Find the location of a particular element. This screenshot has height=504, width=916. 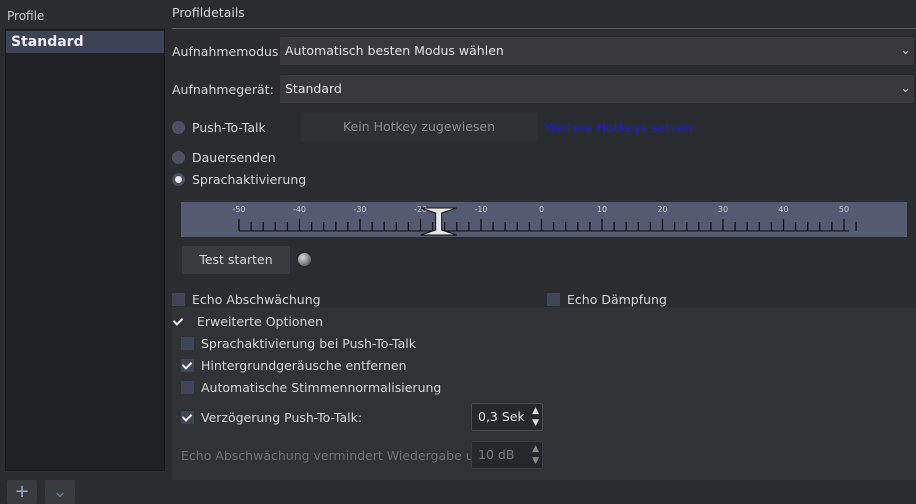

more-hotkeys-link: Weitere Hotkeys setzen is located at coordinates (619, 127).